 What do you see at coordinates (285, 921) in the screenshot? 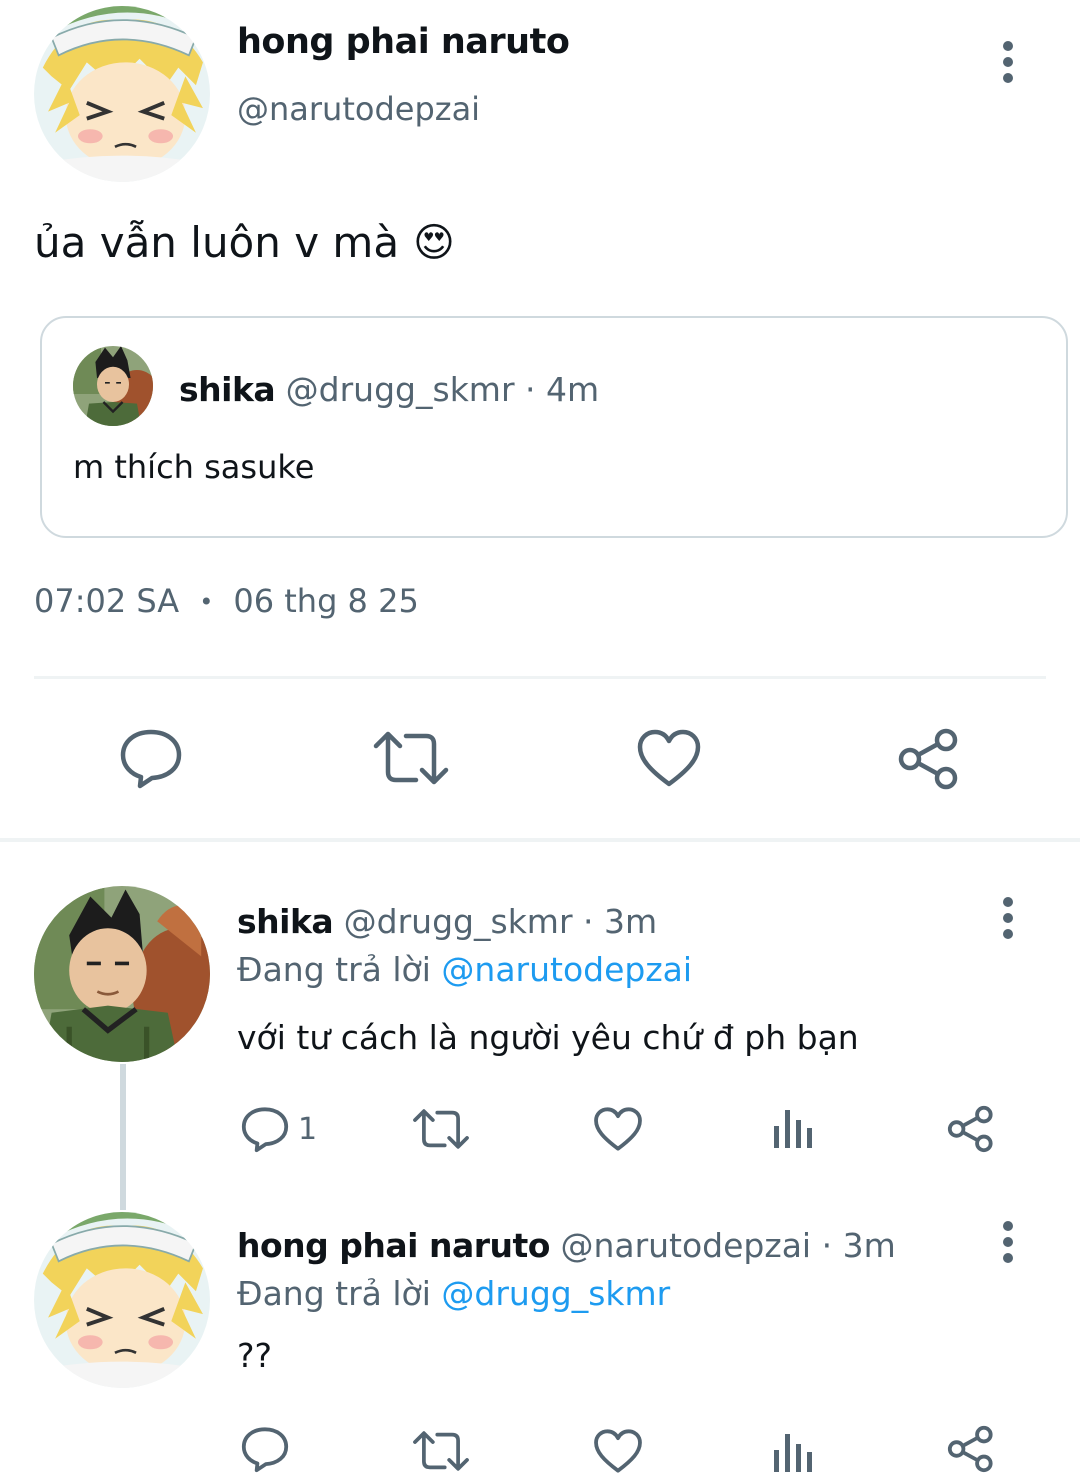
I see `author-name: shika` at bounding box center [285, 921].